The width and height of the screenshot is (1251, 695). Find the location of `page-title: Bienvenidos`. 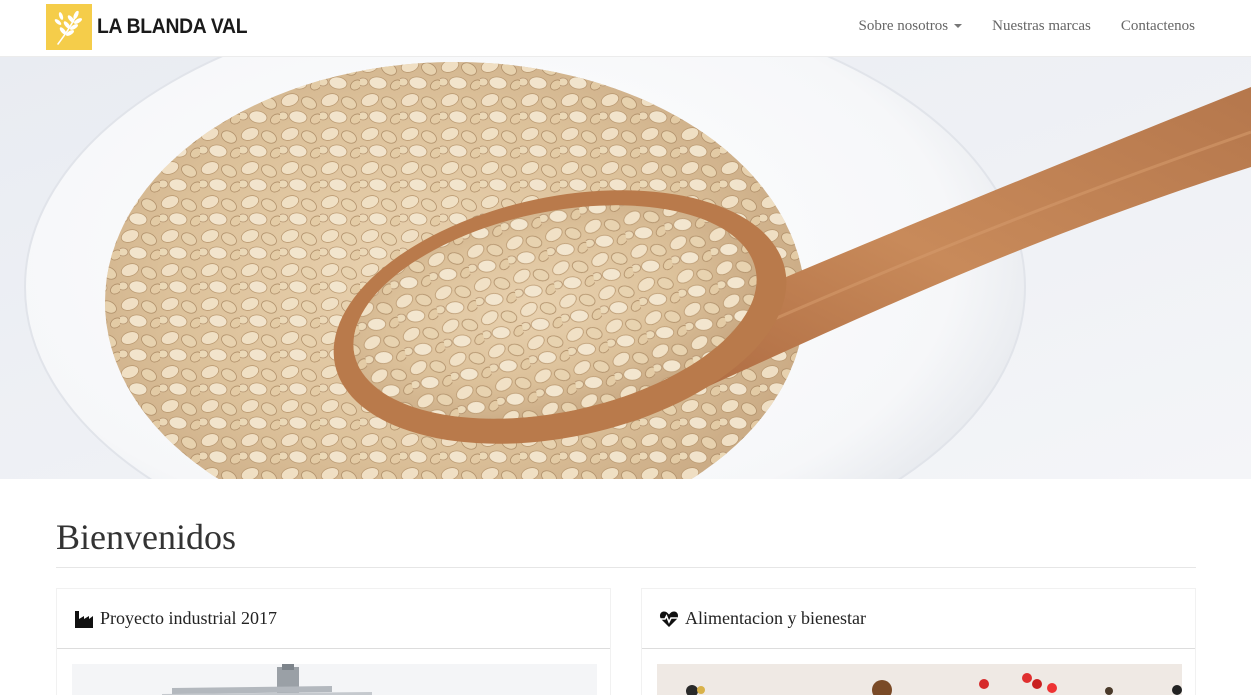

page-title: Bienvenidos is located at coordinates (146, 537).